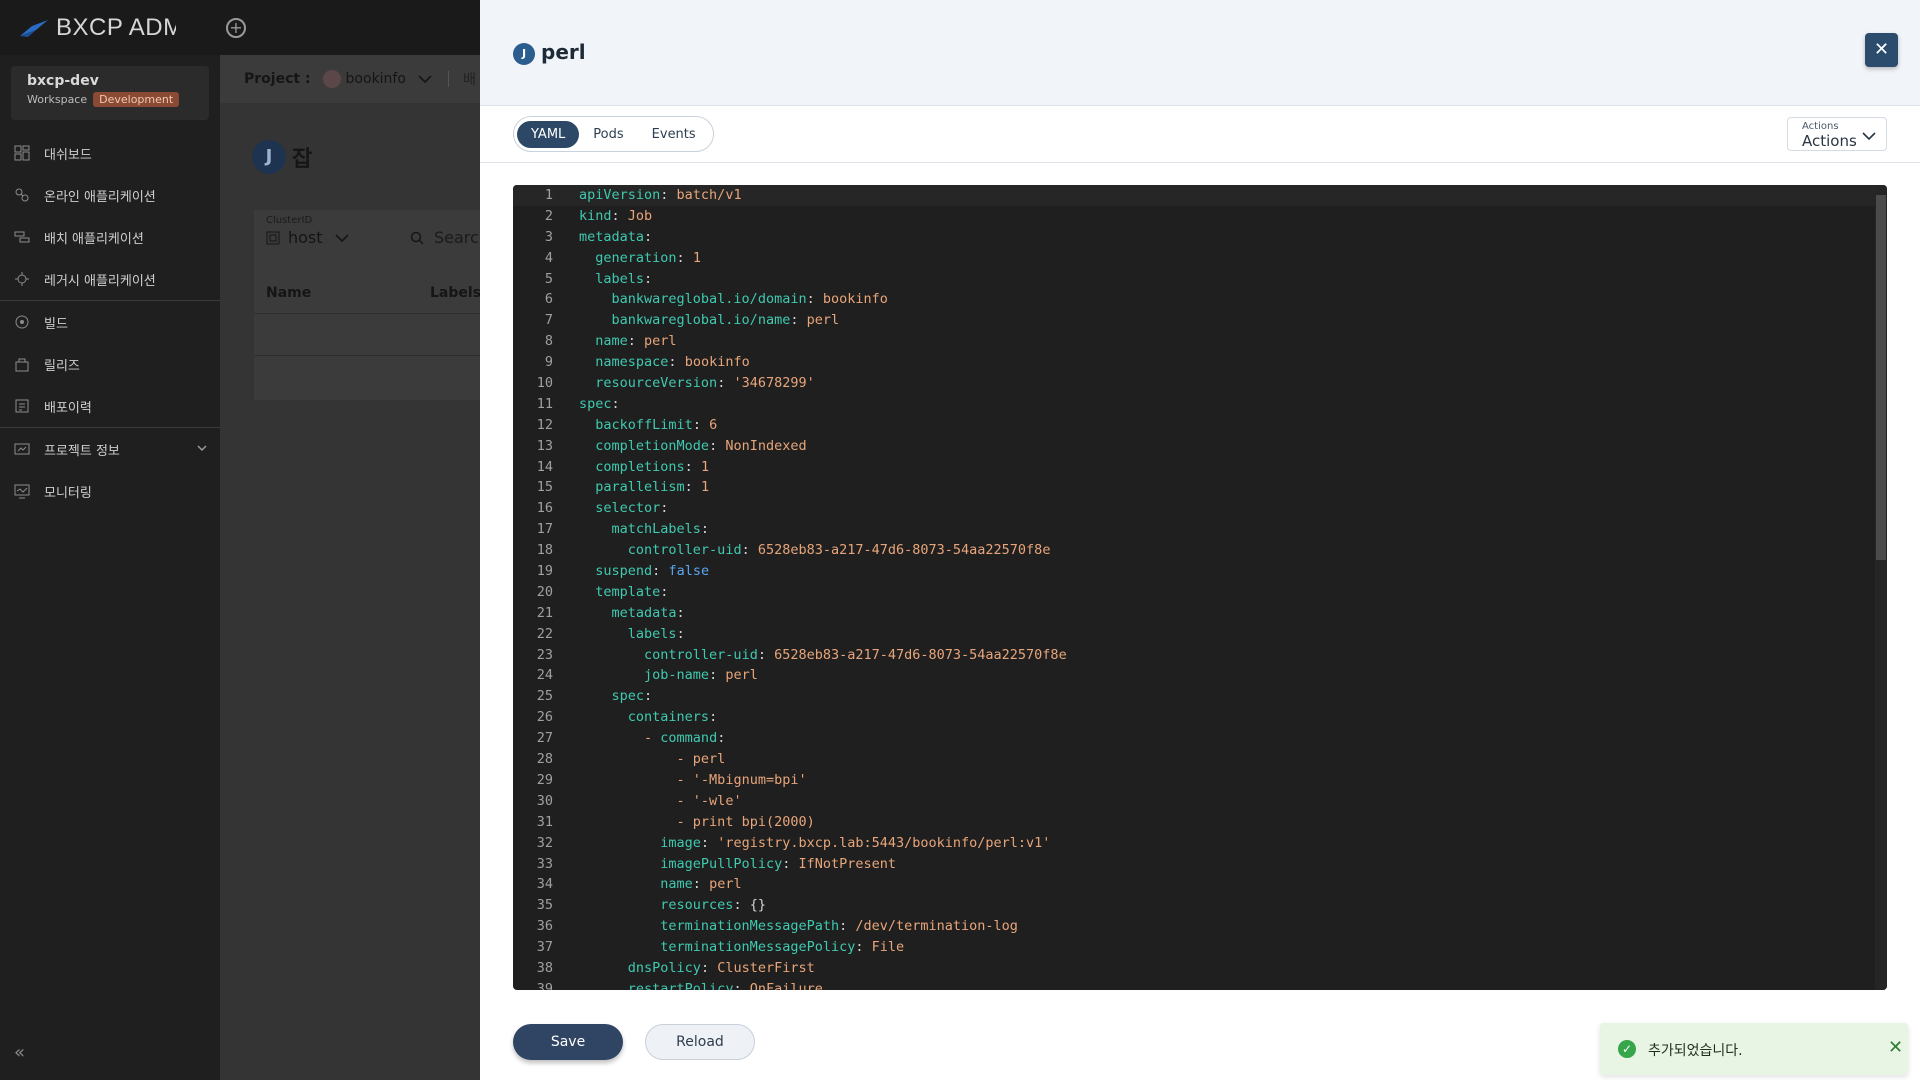 This screenshot has height=1080, width=1920. I want to click on line-number: 36, so click(544, 926).